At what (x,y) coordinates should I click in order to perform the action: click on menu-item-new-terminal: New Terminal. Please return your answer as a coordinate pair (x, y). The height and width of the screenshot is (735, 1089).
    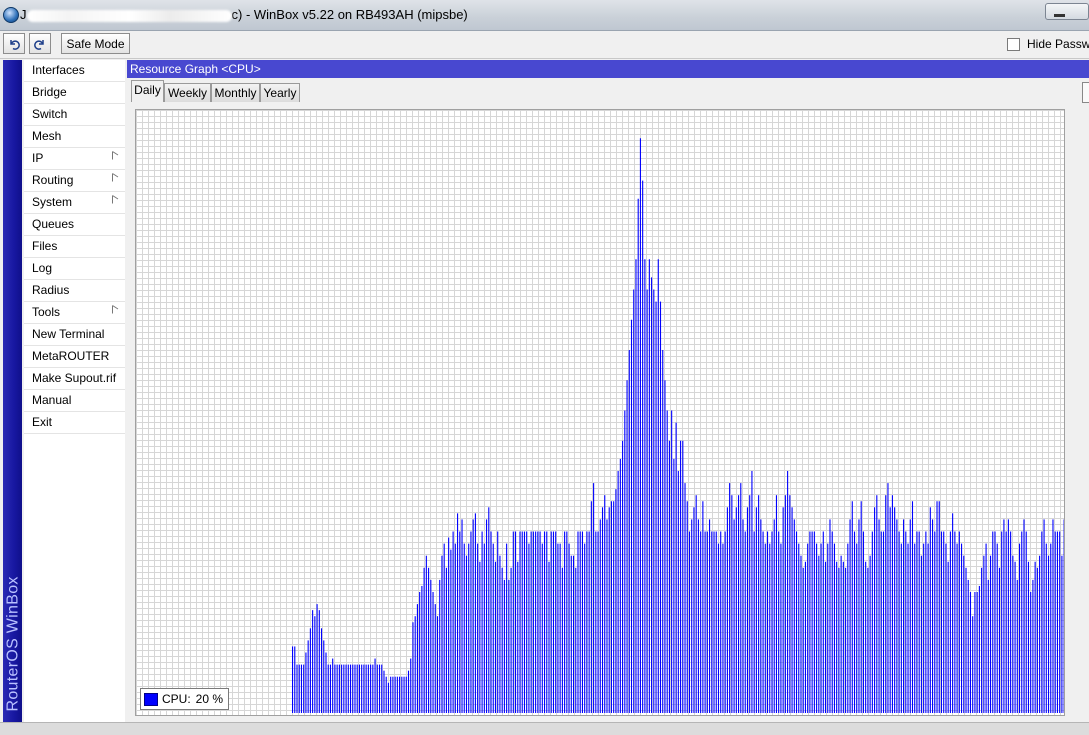
    Looking at the image, I should click on (74, 335).